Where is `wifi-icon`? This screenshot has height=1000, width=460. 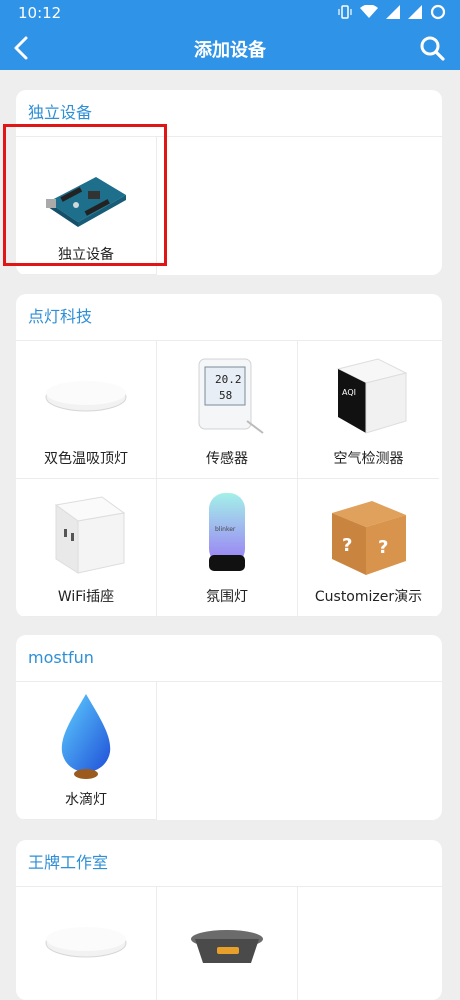
wifi-icon is located at coordinates (369, 11).